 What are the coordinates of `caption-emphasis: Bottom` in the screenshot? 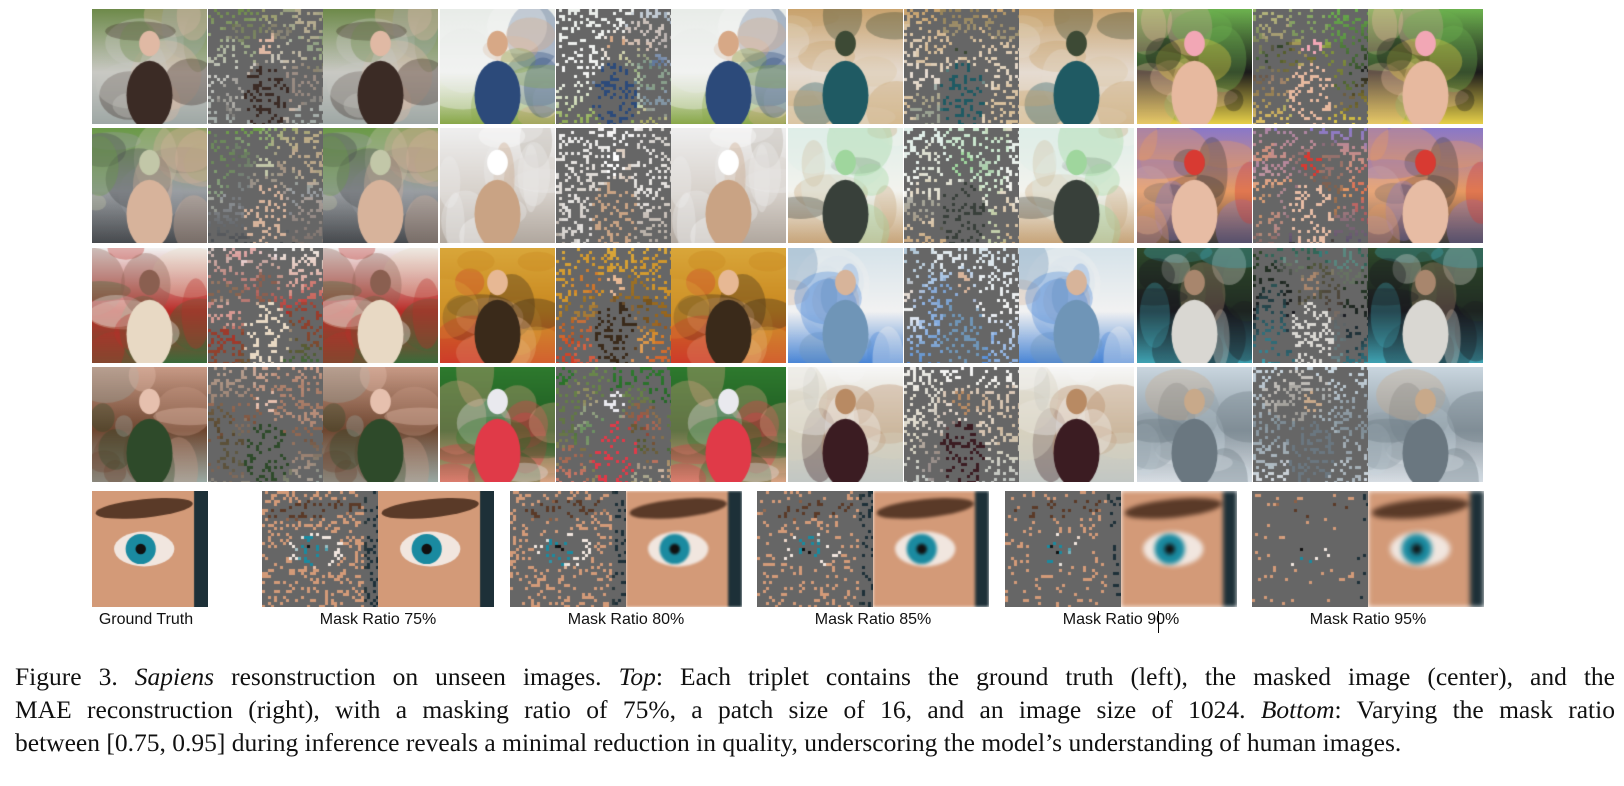 It's located at (1297, 709).